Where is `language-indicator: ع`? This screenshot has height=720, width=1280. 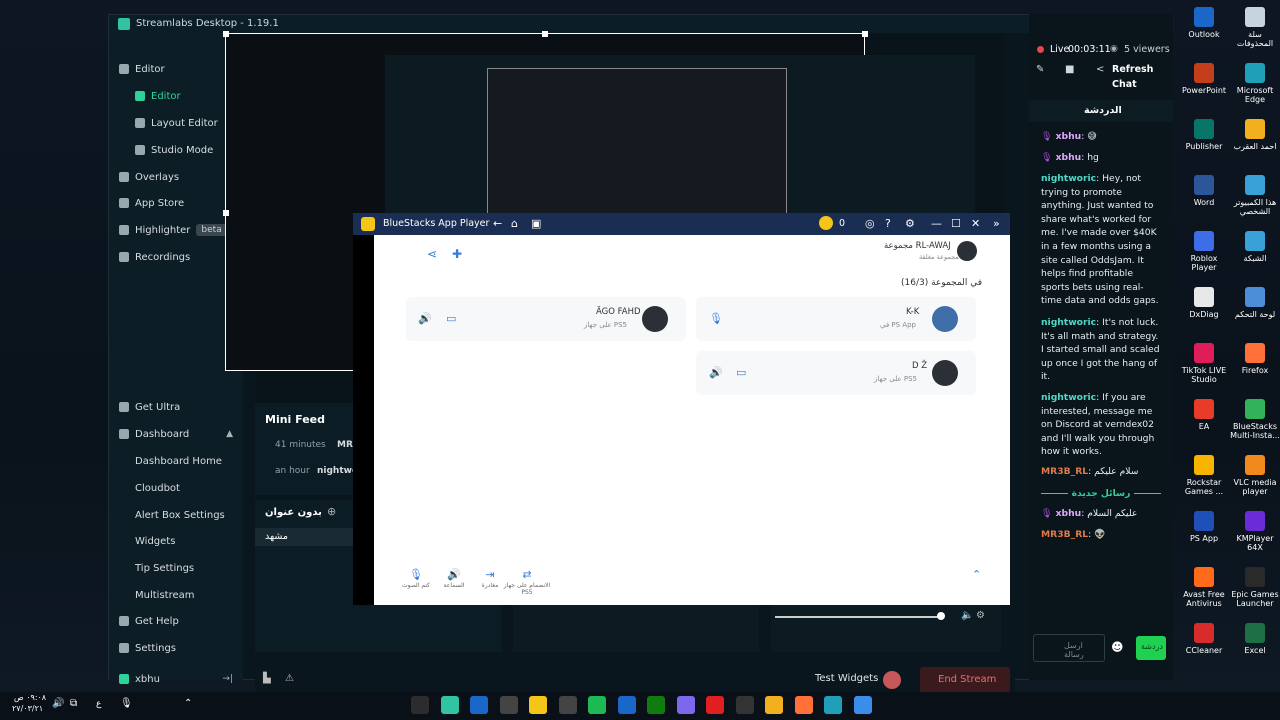
language-indicator: ع is located at coordinates (98, 704).